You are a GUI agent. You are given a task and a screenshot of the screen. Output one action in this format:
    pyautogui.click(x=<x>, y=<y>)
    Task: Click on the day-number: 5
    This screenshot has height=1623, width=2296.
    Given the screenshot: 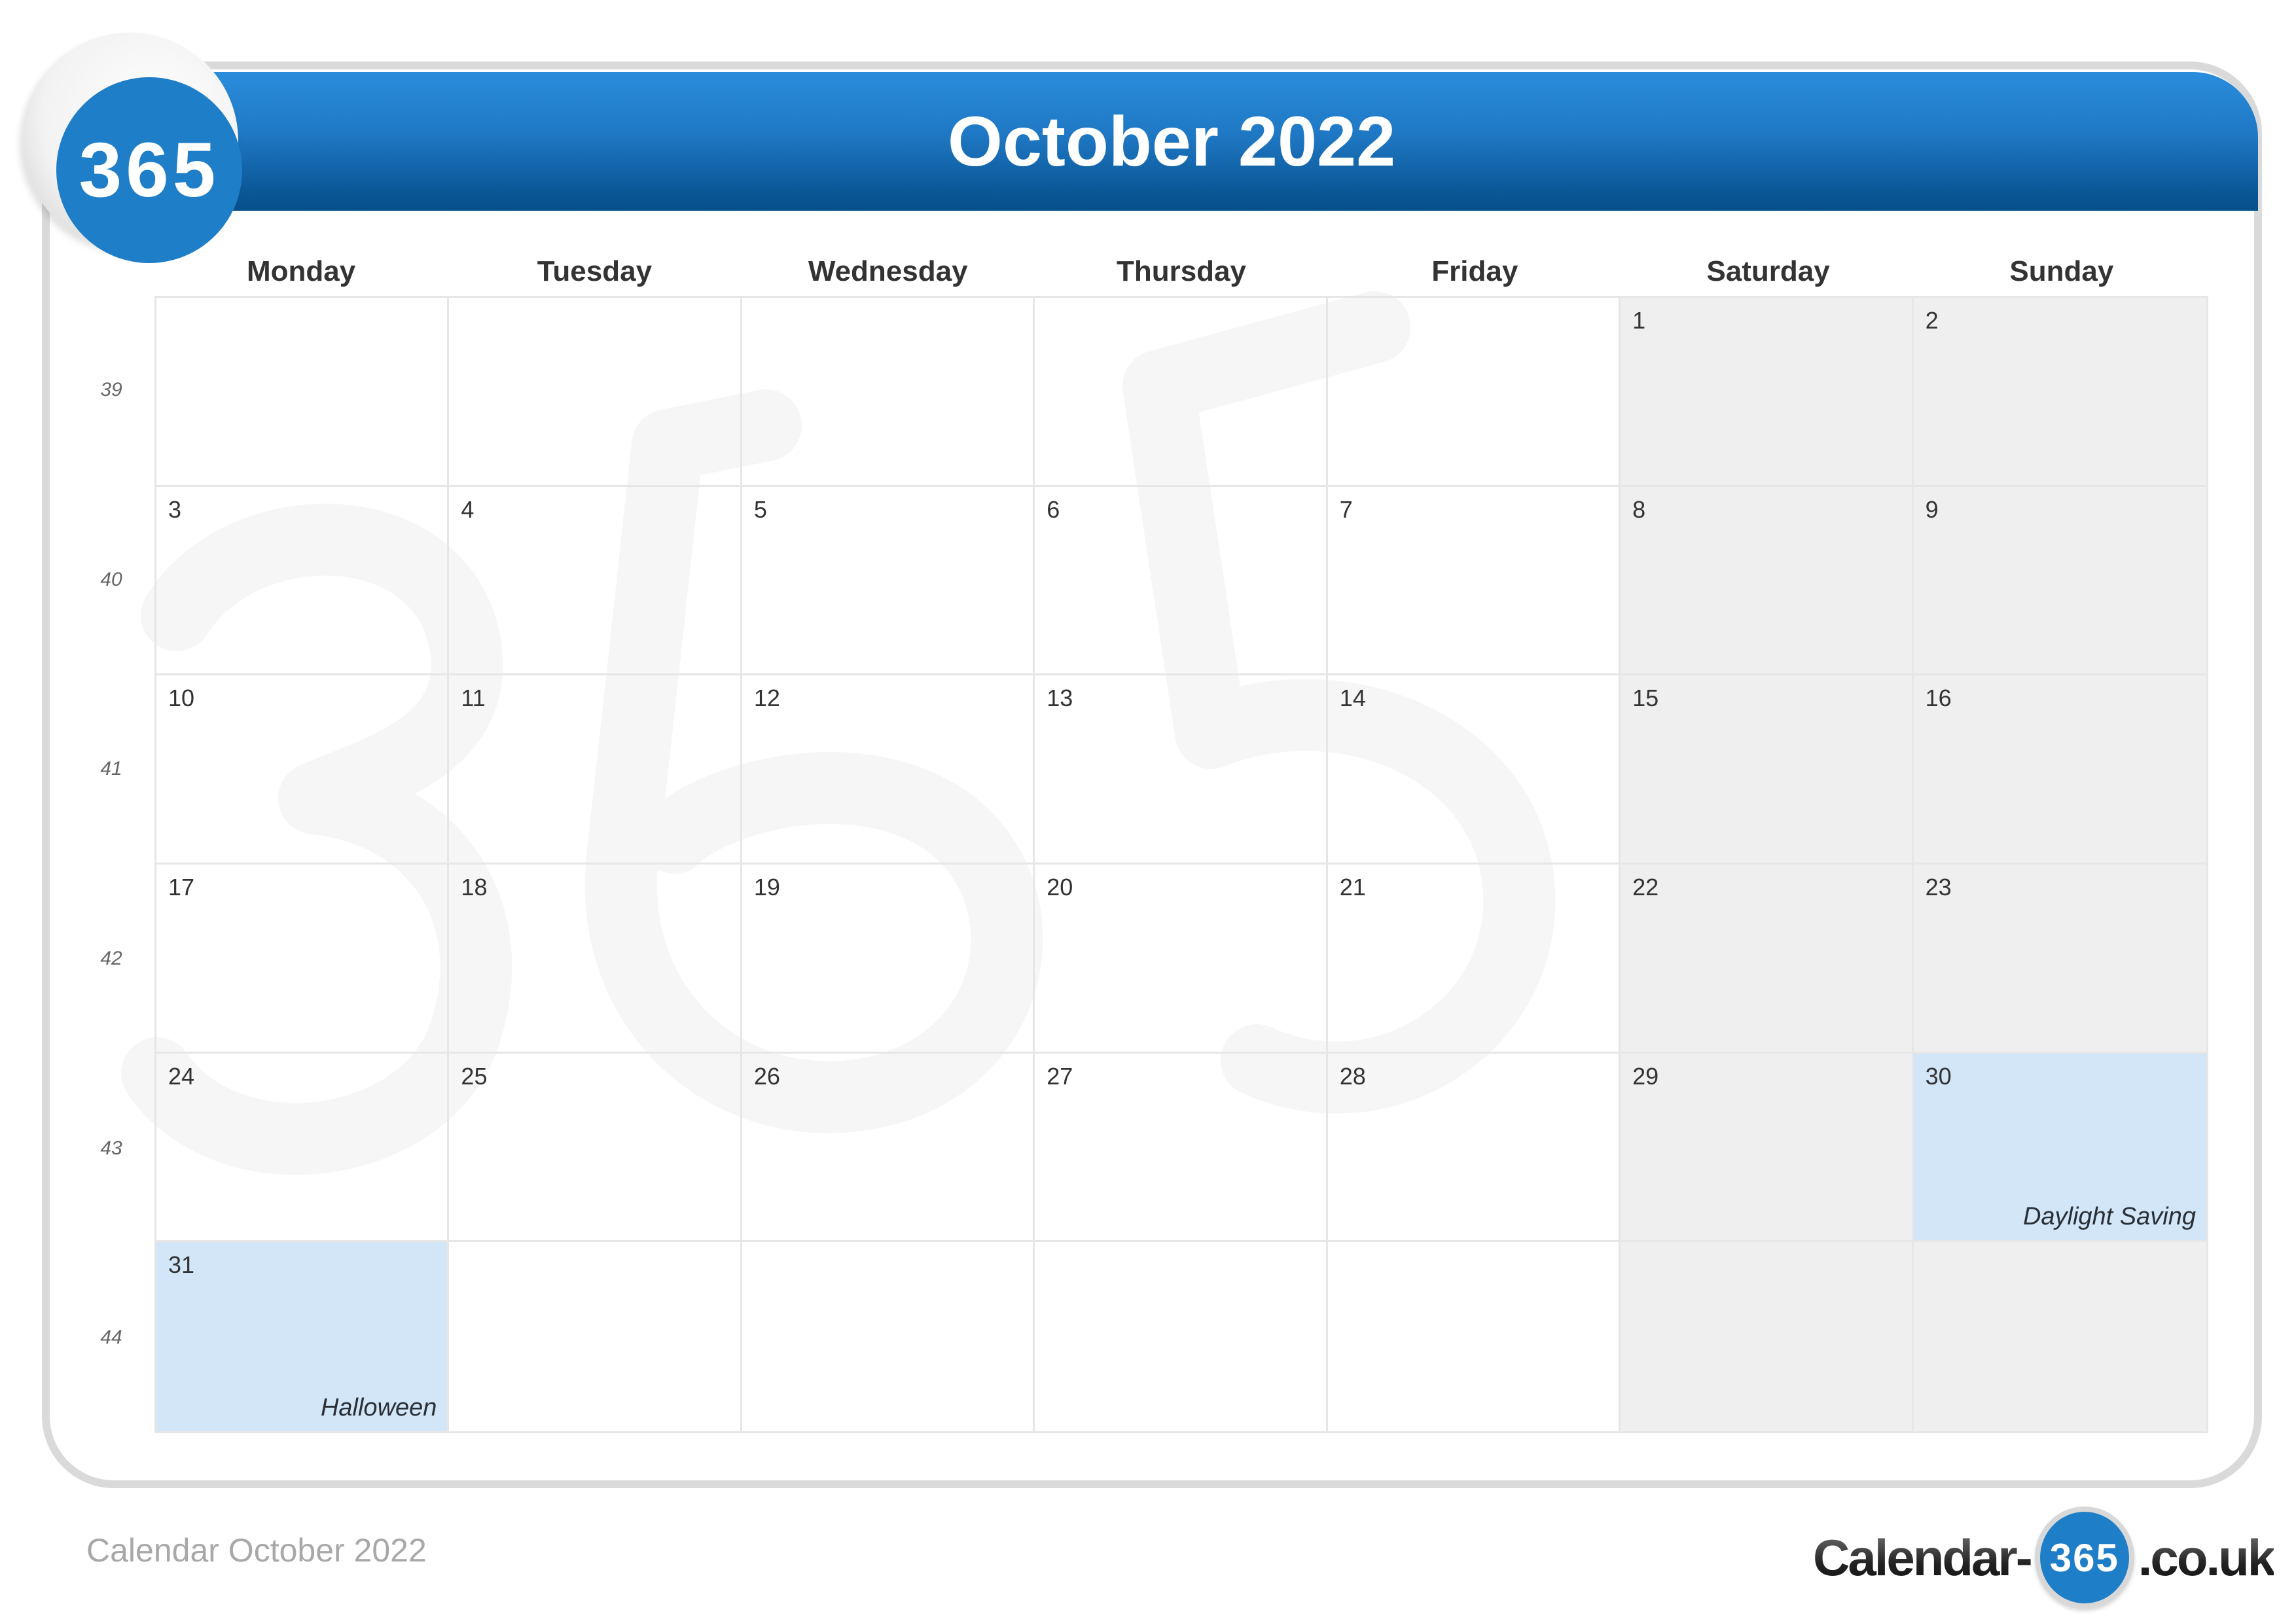 What is the action you would take?
    pyautogui.click(x=760, y=509)
    